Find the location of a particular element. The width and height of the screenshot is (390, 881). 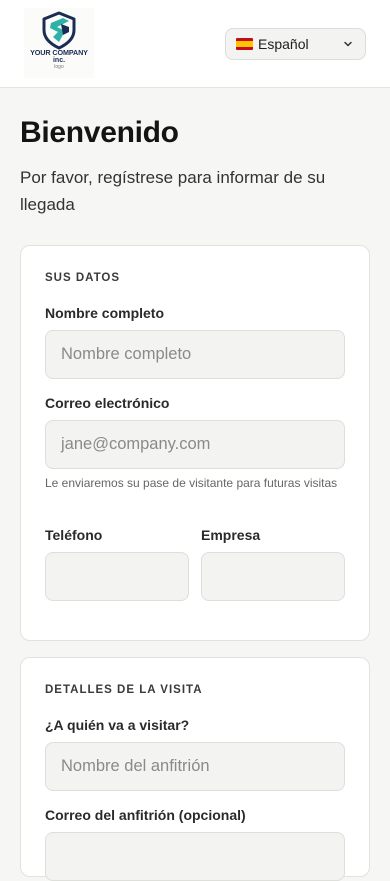

company-logo: YOUR COMPANY inc. logo is located at coordinates (59, 43).